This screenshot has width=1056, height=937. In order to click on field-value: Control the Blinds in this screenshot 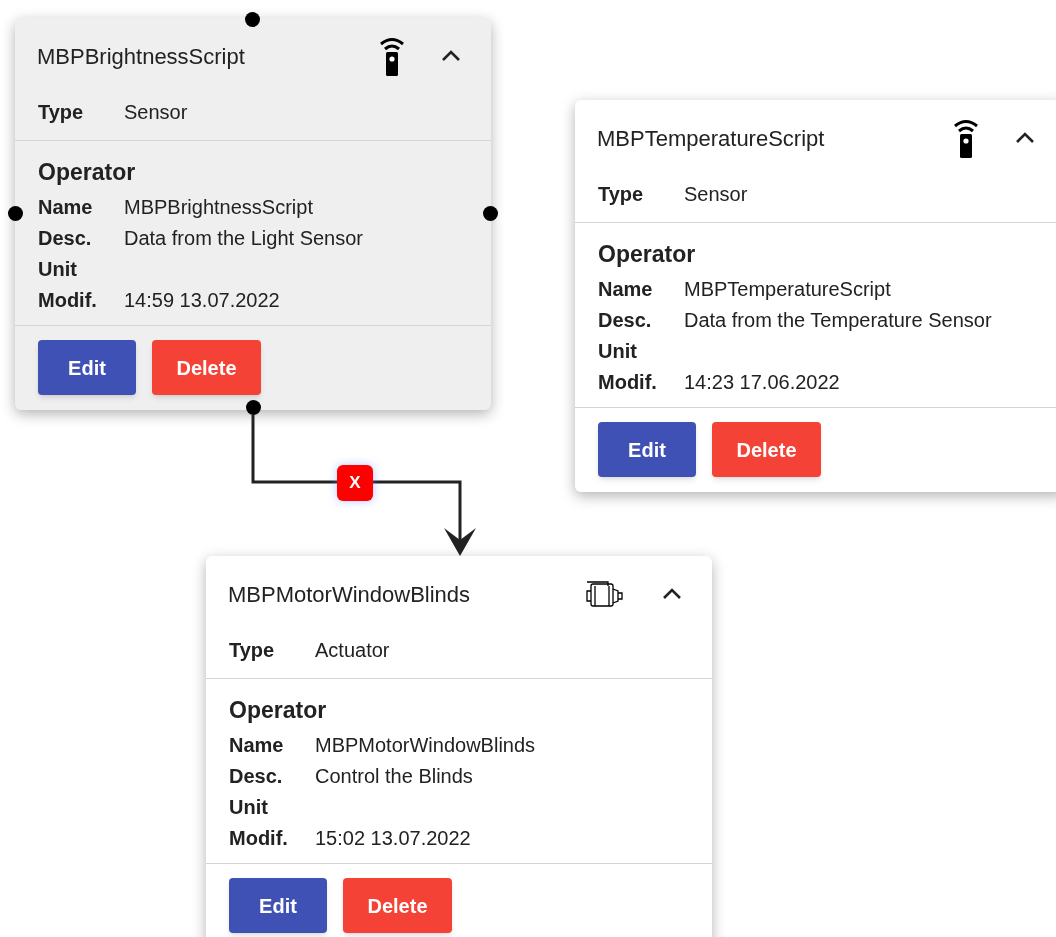, I will do `click(394, 776)`.